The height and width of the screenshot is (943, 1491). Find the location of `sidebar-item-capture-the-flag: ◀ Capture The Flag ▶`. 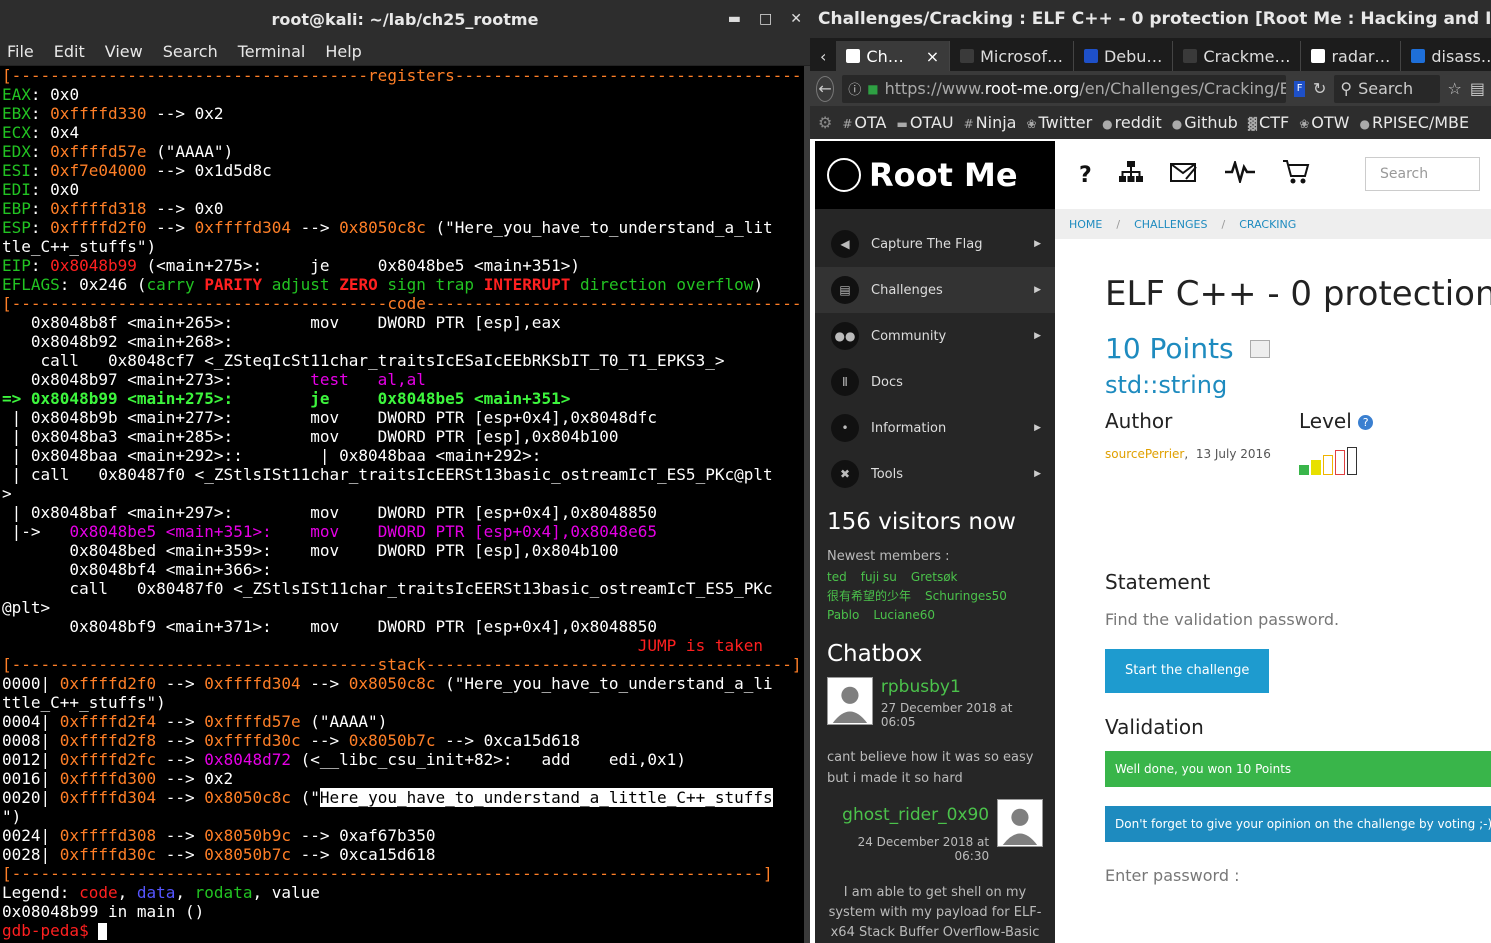

sidebar-item-capture-the-flag: ◀ Capture The Flag ▶ is located at coordinates (935, 244).